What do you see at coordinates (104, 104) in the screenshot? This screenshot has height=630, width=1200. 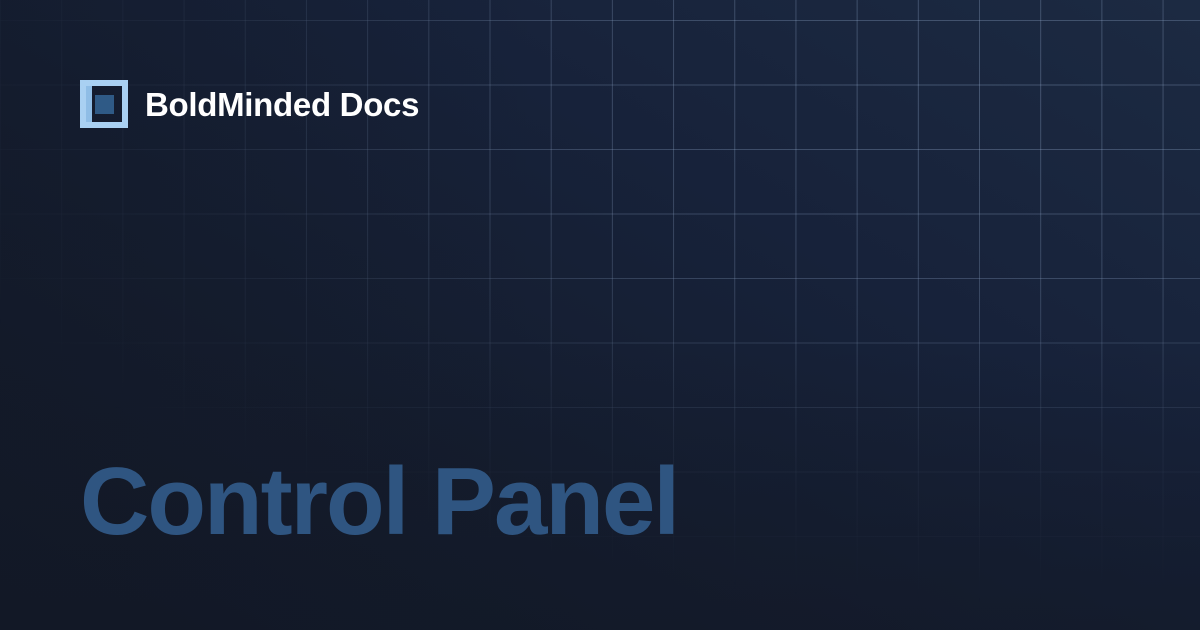 I see `square-frame-logo-icon` at bounding box center [104, 104].